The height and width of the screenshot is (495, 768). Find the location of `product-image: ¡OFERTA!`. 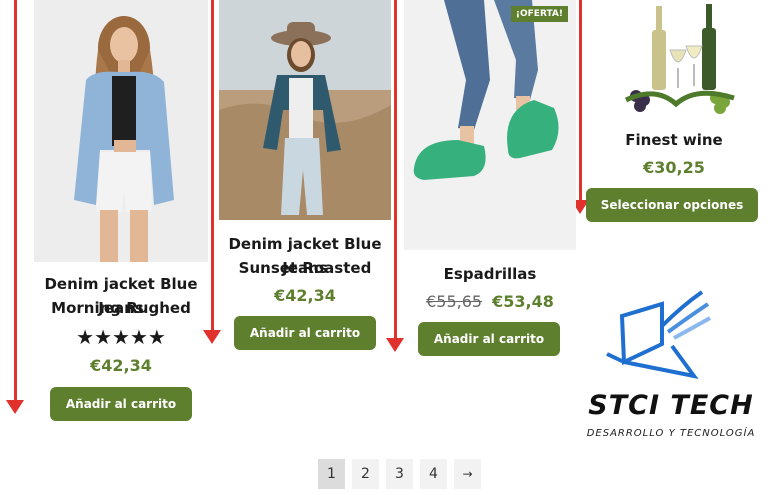

product-image: ¡OFERTA! is located at coordinates (490, 125).